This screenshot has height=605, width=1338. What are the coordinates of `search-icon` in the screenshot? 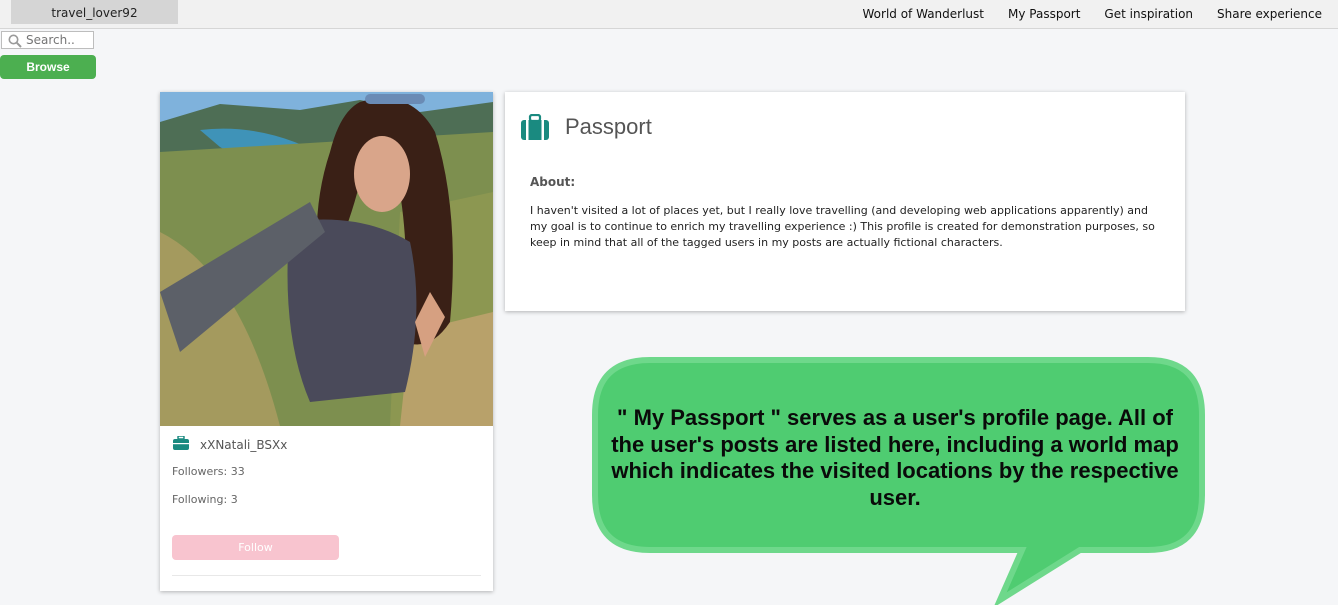 It's located at (15, 41).